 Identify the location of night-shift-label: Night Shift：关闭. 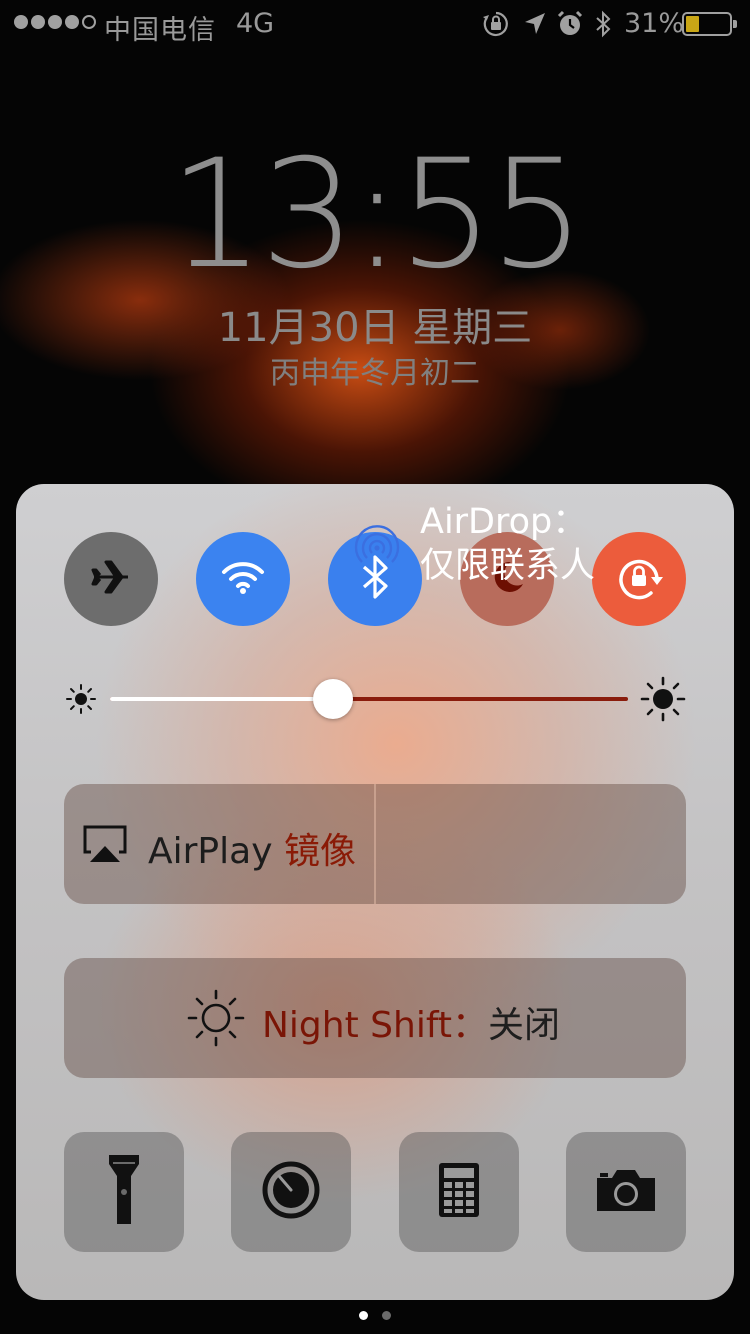
(411, 1025).